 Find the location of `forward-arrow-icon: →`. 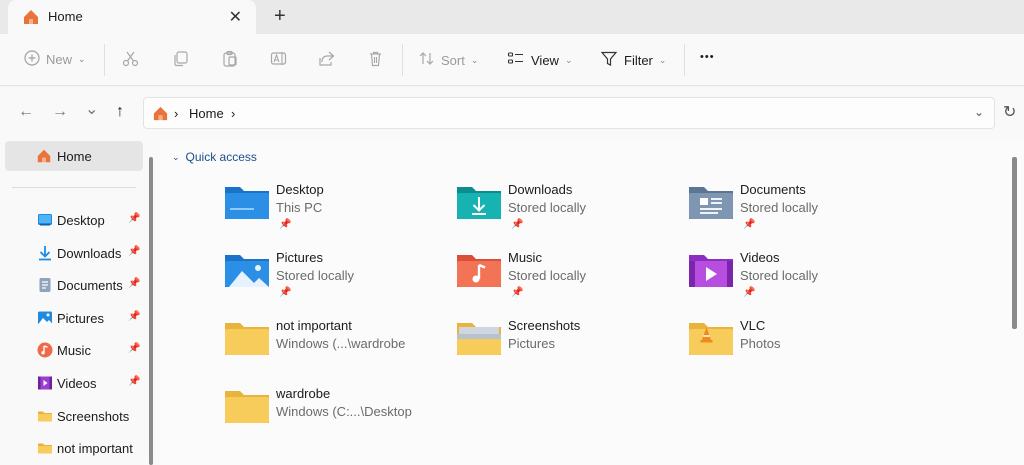

forward-arrow-icon: → is located at coordinates (60, 112).